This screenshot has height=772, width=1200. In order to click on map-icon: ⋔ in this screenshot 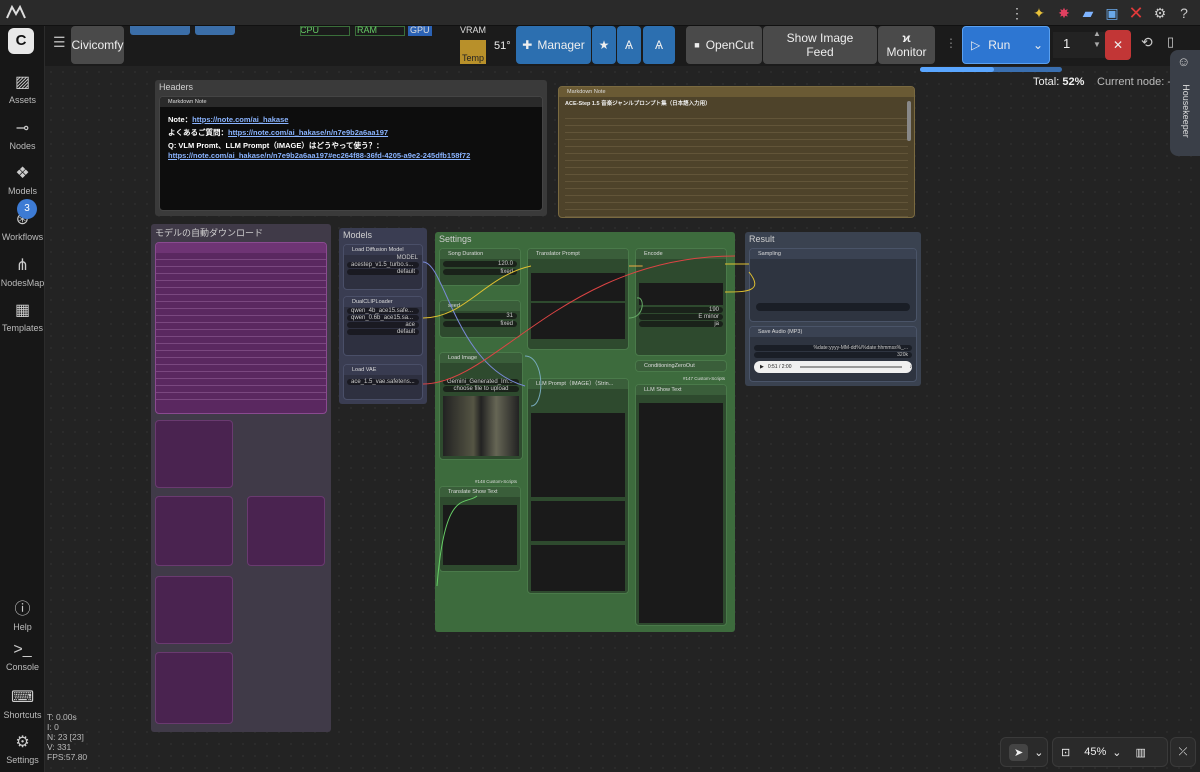, I will do `click(22, 265)`.